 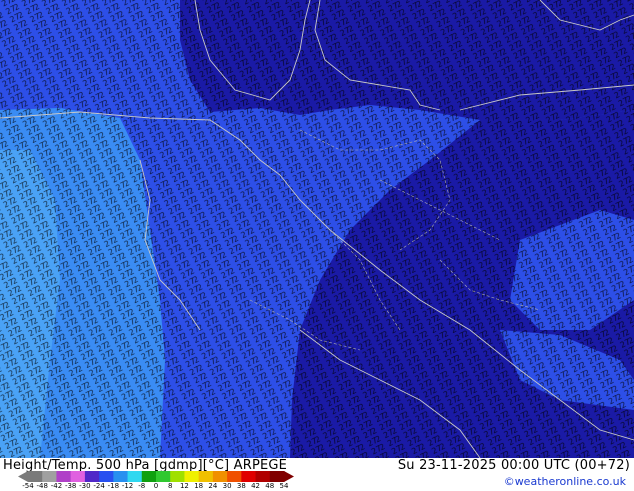 What do you see at coordinates (289, 476) in the screenshot?
I see `colorbar-arrow-right` at bounding box center [289, 476].